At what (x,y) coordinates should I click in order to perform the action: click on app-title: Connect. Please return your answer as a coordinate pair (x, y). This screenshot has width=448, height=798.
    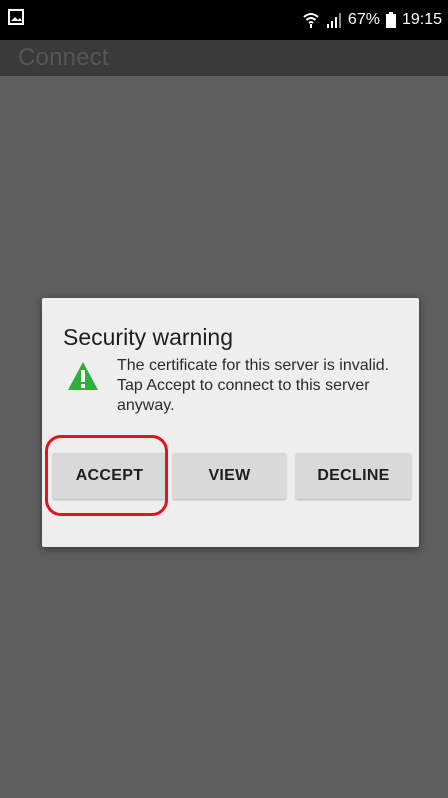
    Looking at the image, I should click on (63, 57).